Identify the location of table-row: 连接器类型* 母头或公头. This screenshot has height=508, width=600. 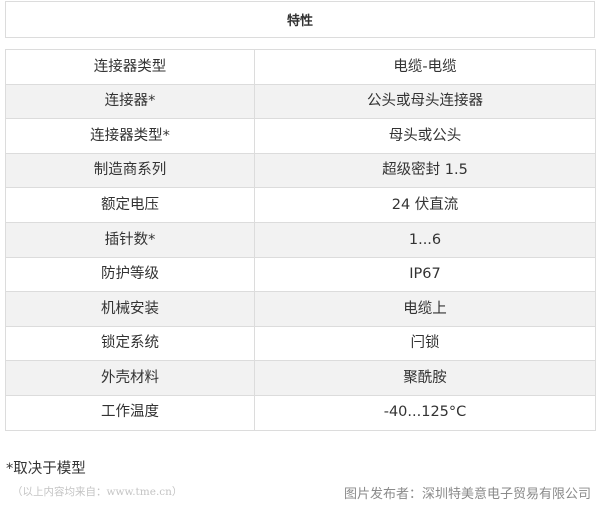
(300, 136).